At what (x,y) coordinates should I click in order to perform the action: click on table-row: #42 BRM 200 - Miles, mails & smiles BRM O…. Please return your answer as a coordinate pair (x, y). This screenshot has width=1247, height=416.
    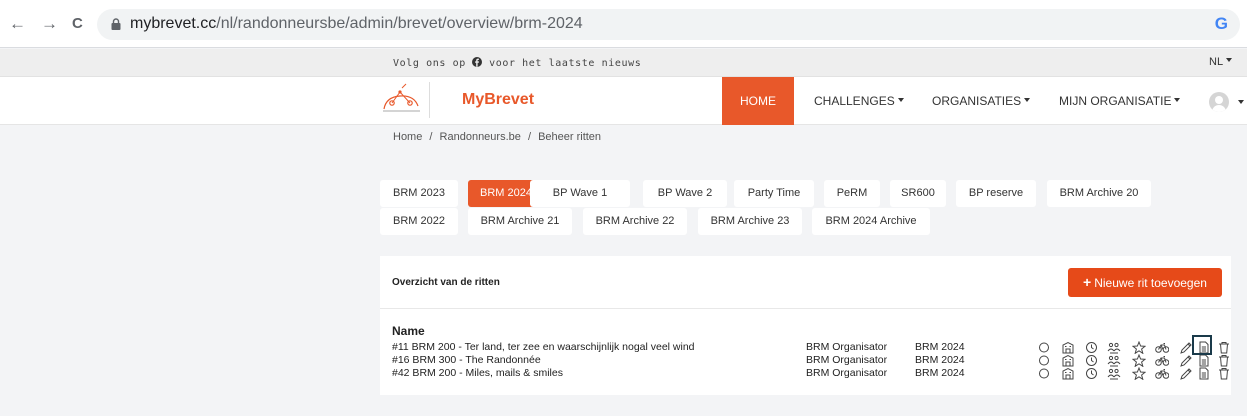
    Looking at the image, I should click on (805, 373).